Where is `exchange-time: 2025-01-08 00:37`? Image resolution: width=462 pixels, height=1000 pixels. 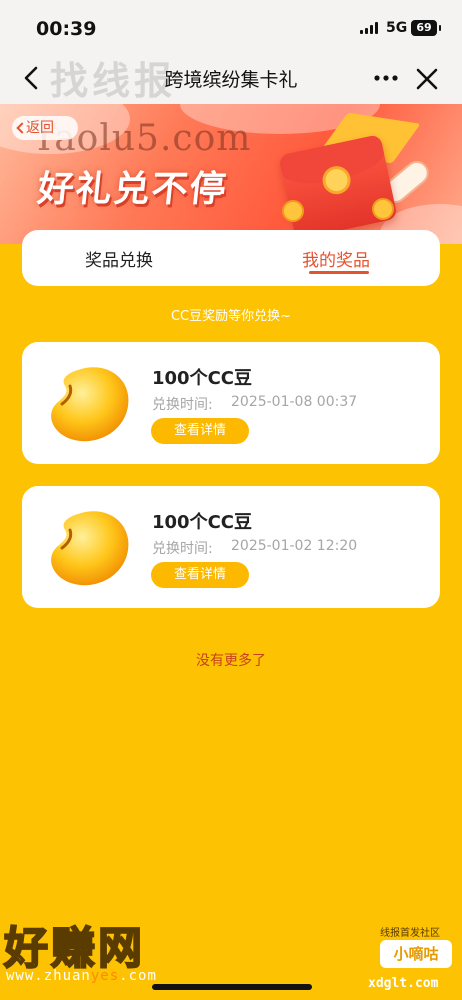 exchange-time: 2025-01-08 00:37 is located at coordinates (294, 402).